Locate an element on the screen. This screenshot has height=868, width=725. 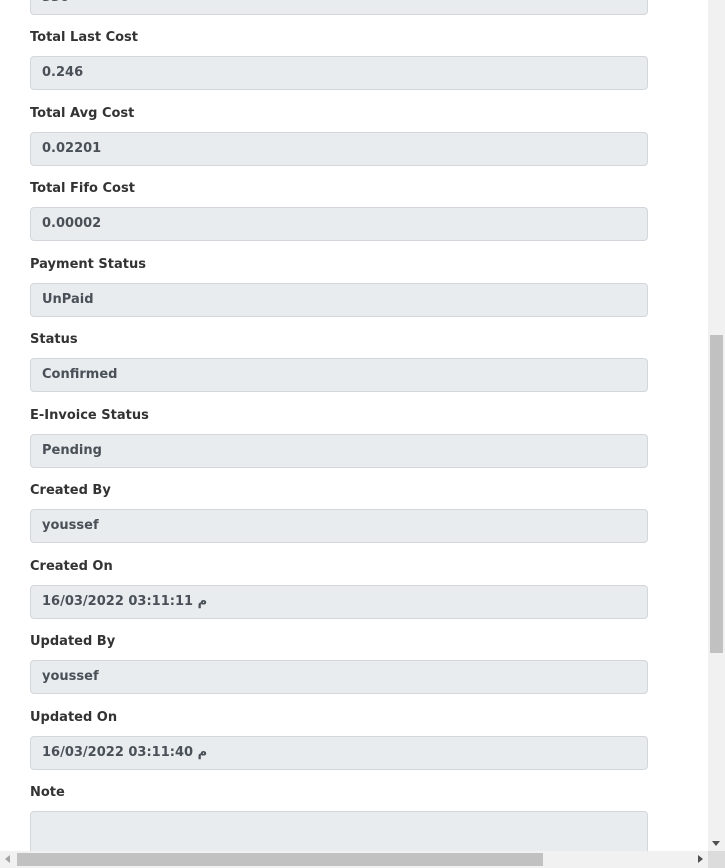
updated-by-value: youssef is located at coordinates (70, 676).